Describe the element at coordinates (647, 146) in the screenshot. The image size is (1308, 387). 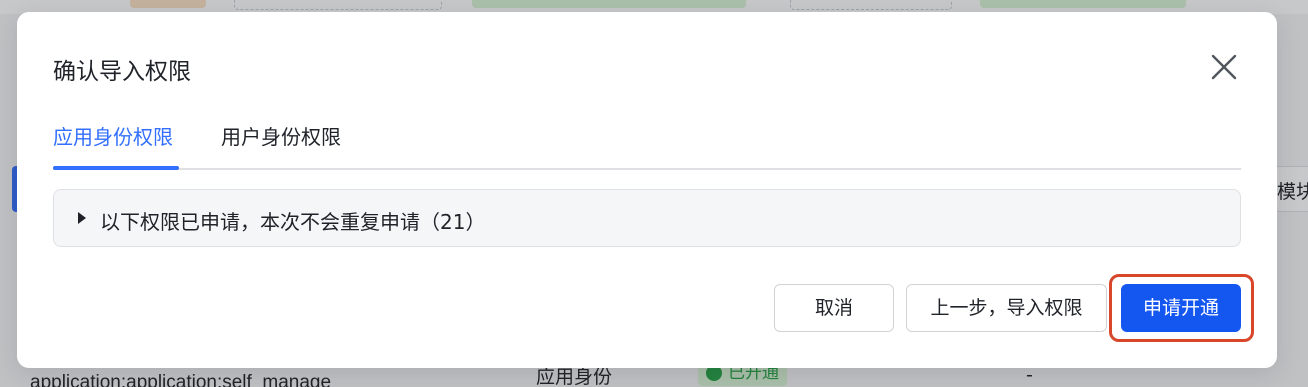
I see `tab-bar: 应用身份权限 用户身份权限` at that location.